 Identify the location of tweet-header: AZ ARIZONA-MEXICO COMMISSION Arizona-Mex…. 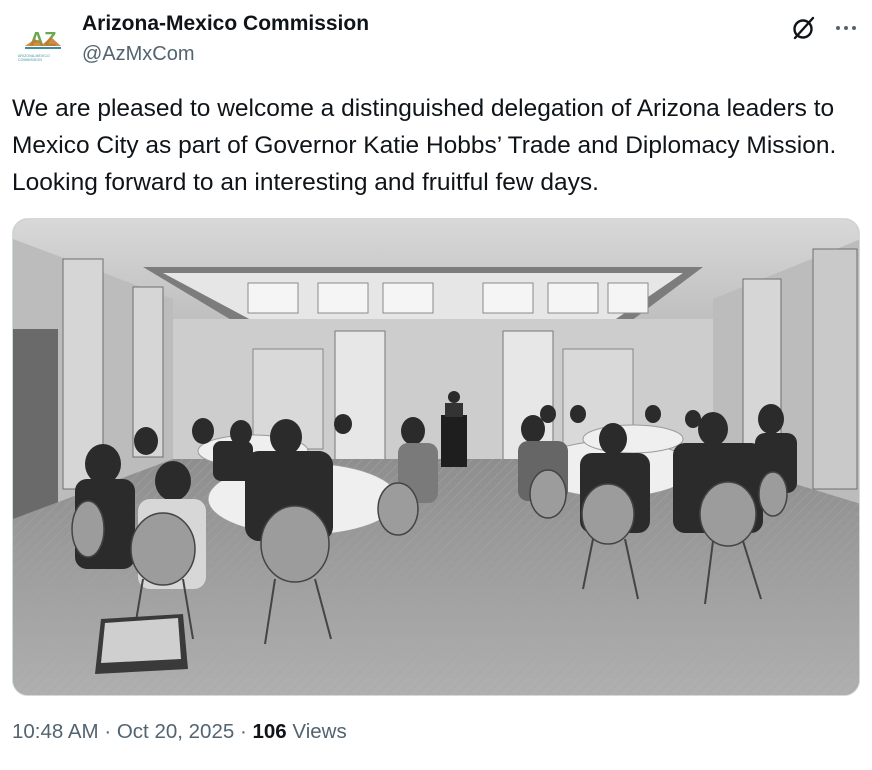
(436, 40).